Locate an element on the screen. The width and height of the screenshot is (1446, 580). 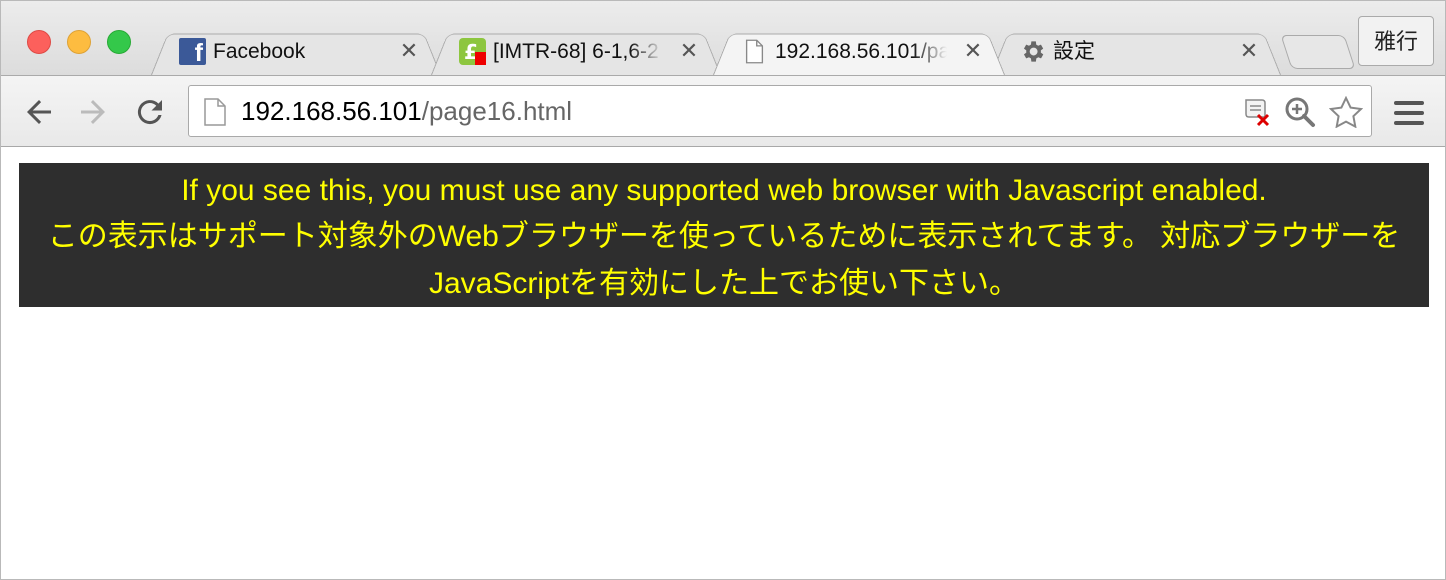
tab-title: [IMTR-68] 6-1,6-2 is located at coordinates (576, 51).